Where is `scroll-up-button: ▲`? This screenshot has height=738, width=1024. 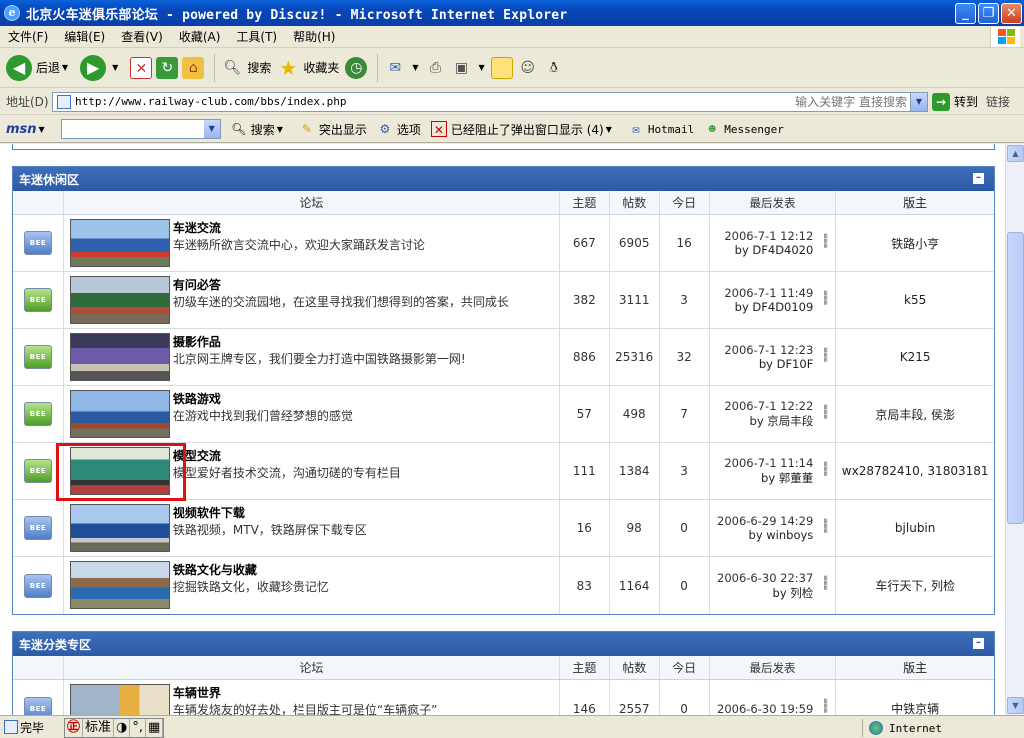 scroll-up-button: ▲ is located at coordinates (1015, 153).